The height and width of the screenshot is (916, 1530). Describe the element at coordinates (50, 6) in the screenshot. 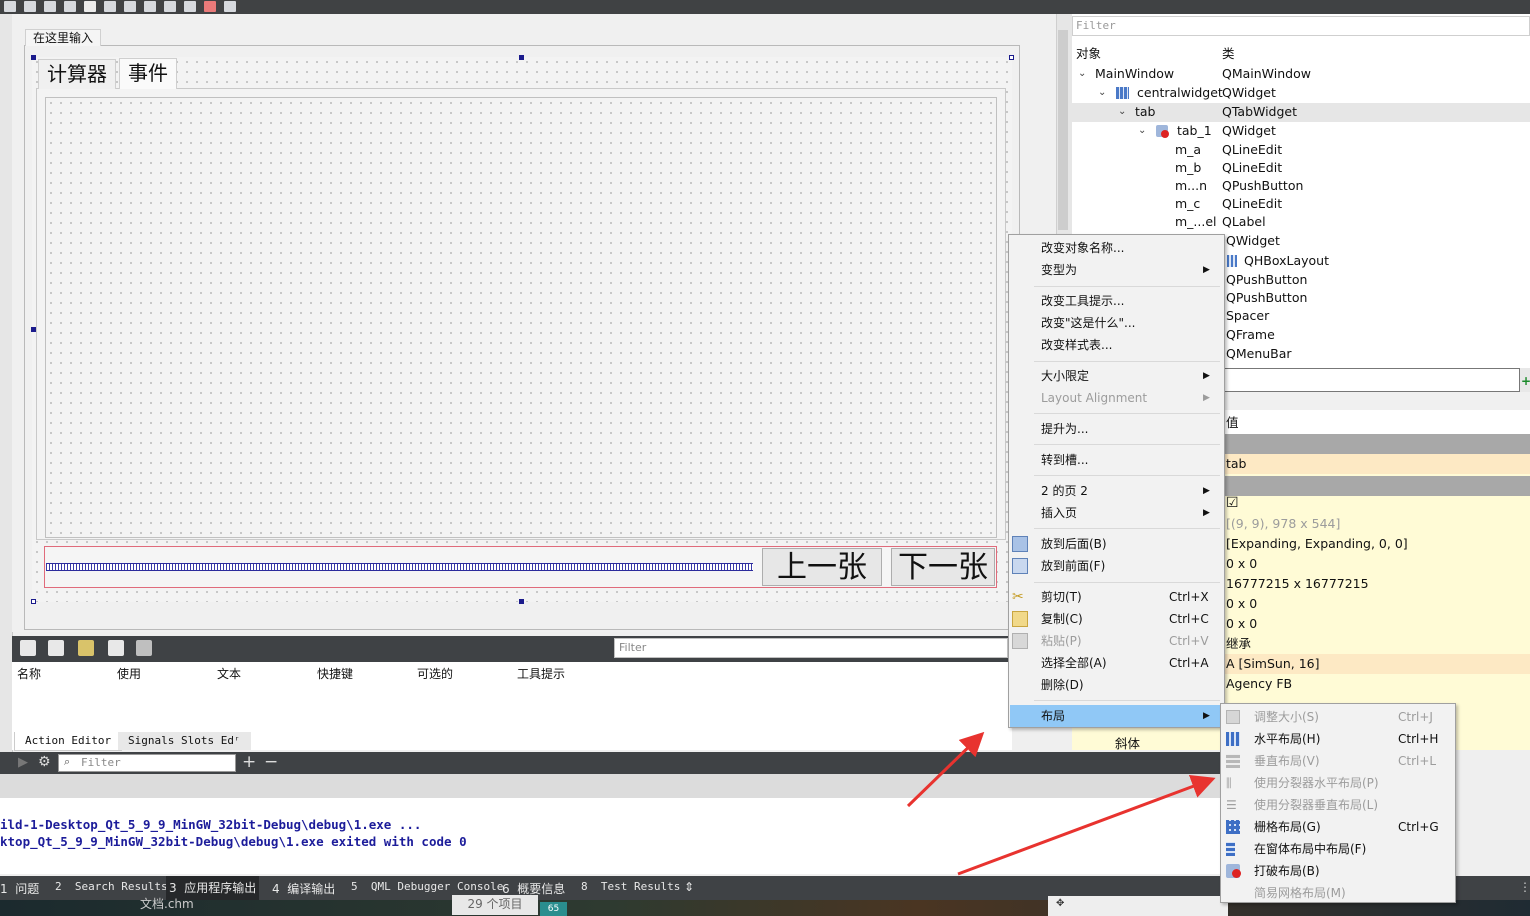

I see `buddy-mode-icon` at that location.